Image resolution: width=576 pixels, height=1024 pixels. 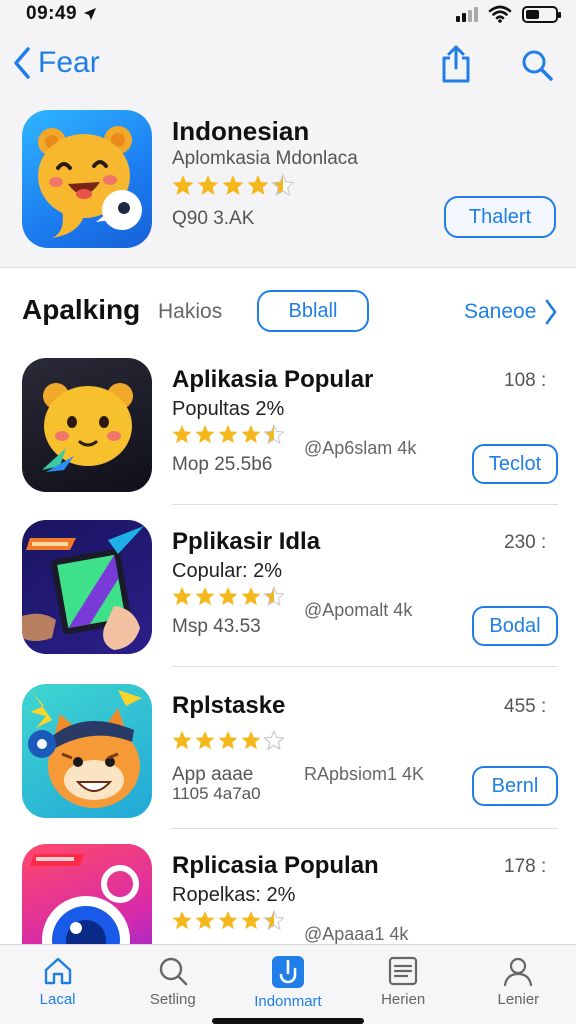 I want to click on battery-icon, so click(x=541, y=14).